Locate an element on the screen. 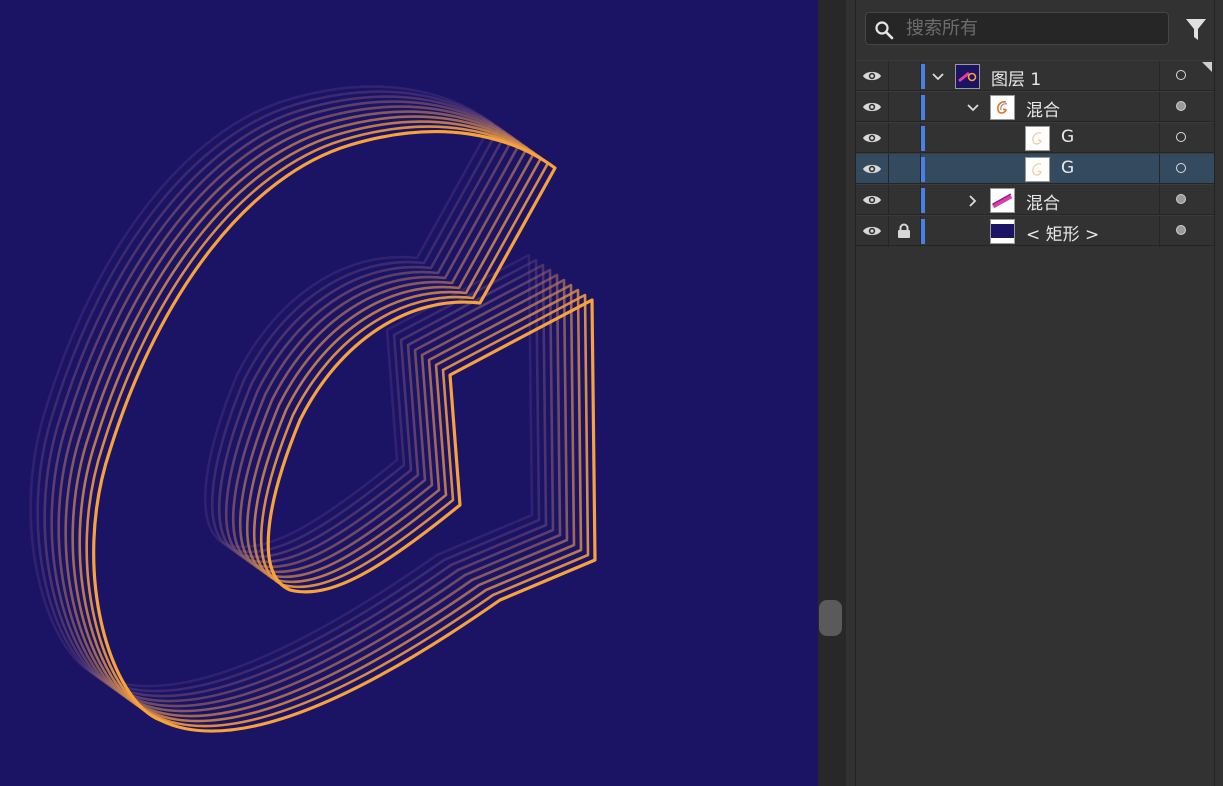  layer-name: 图层 1 is located at coordinates (1016, 77).